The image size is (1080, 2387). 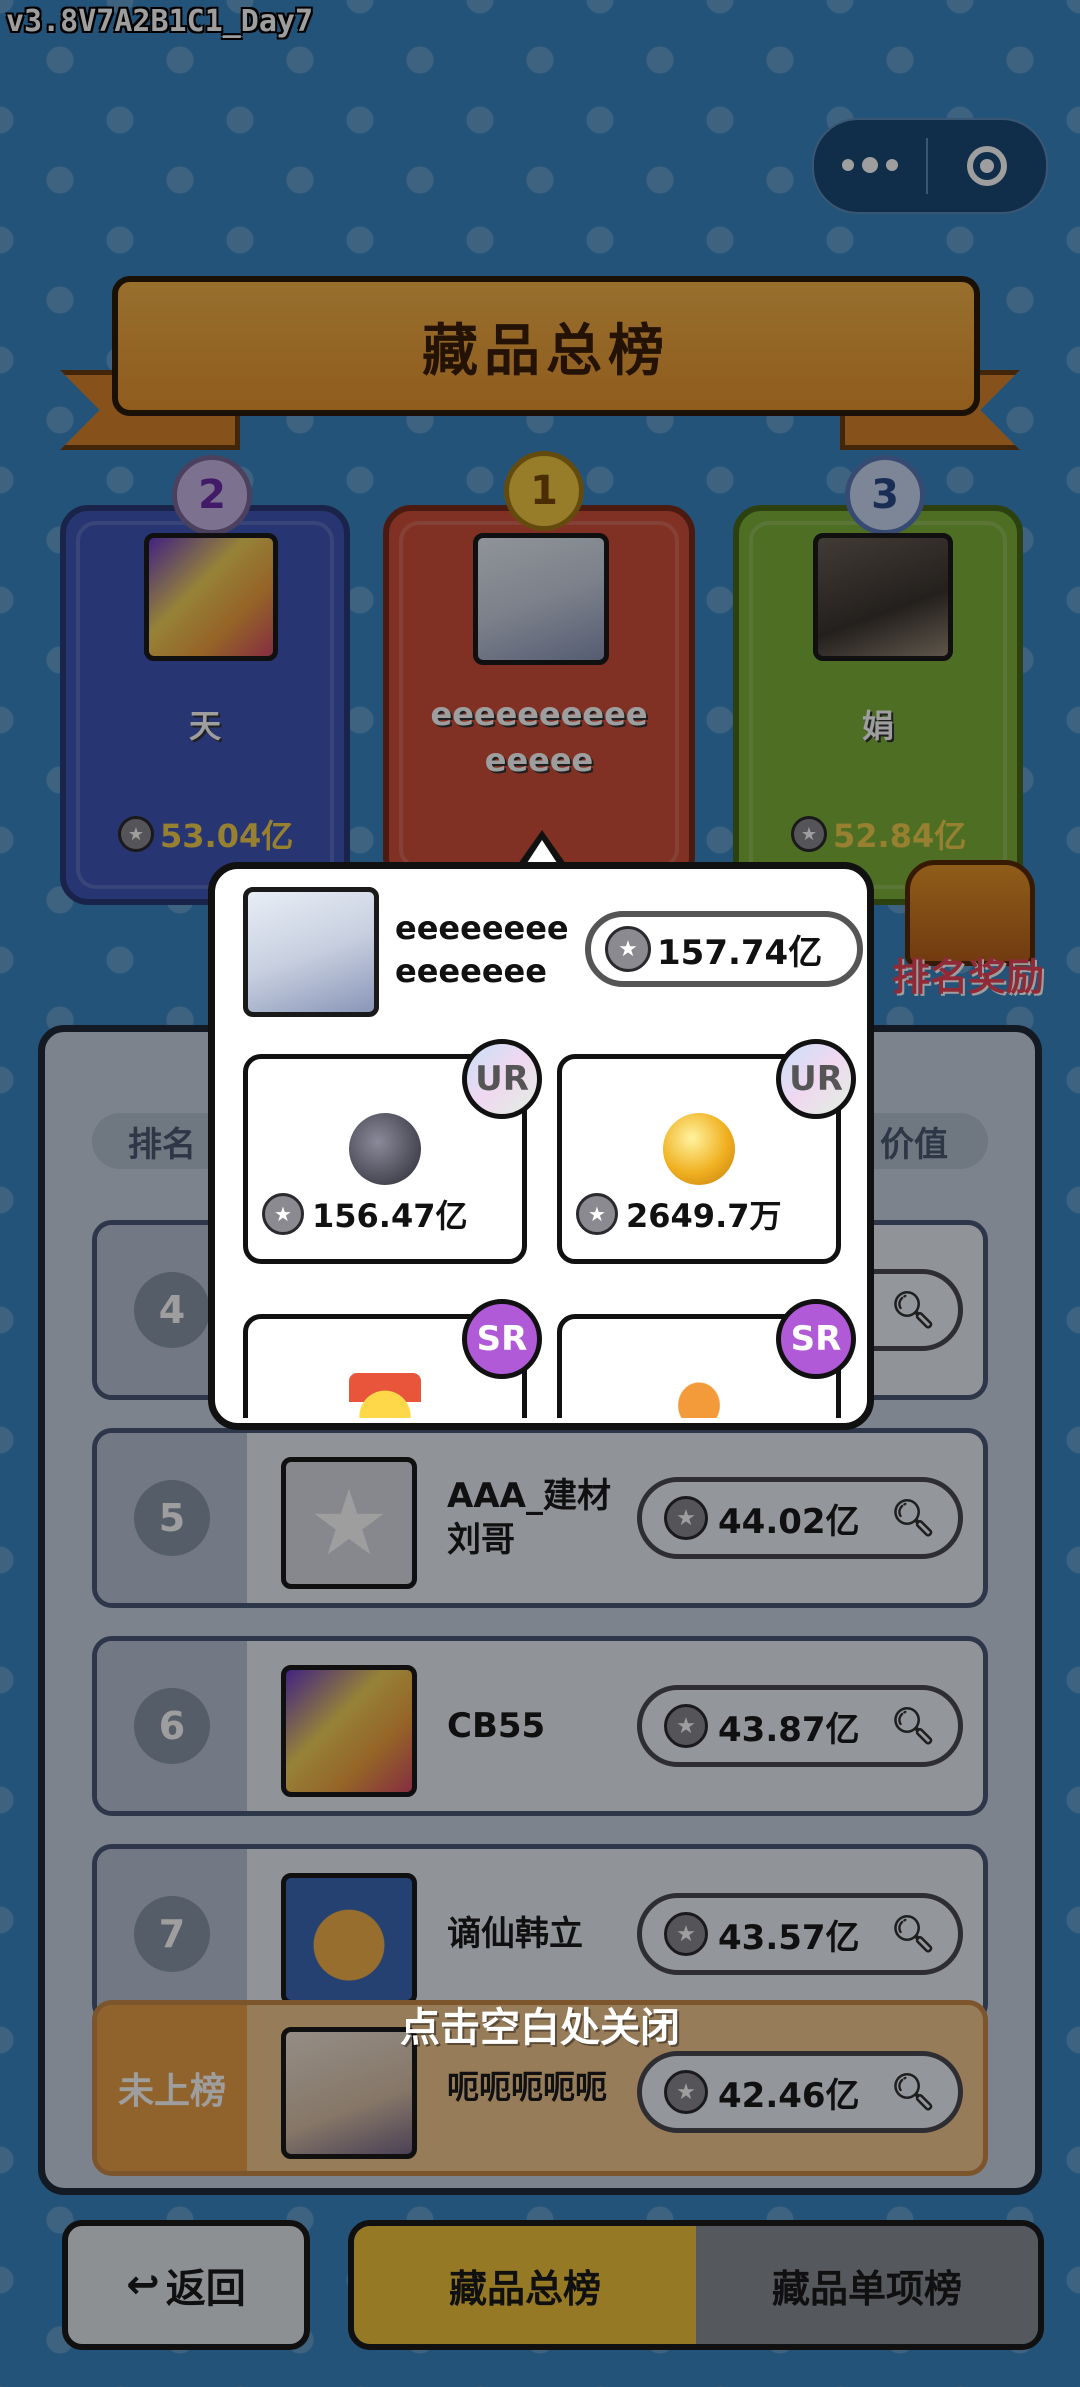 What do you see at coordinates (390, 1216) in the screenshot?
I see `card-value-text: 156.47亿` at bounding box center [390, 1216].